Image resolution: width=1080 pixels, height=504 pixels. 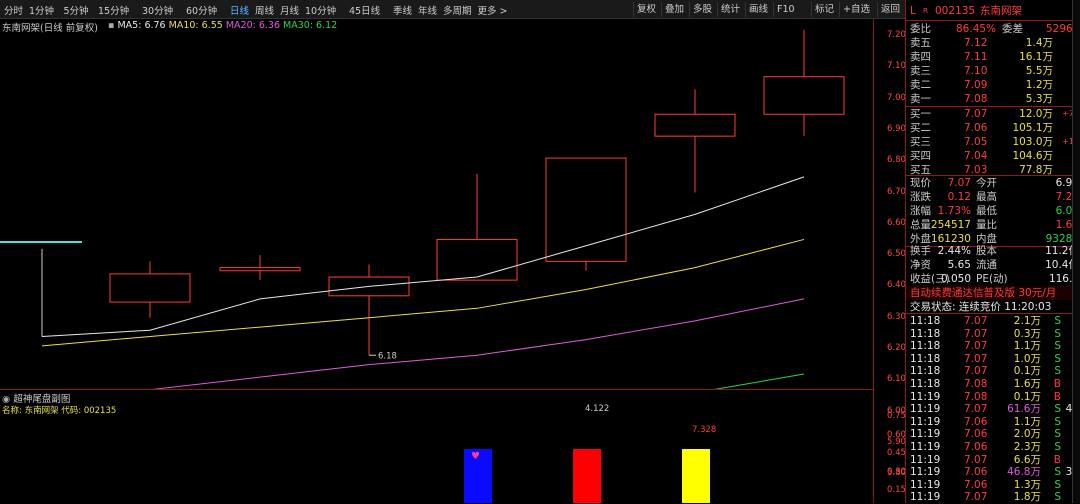 What do you see at coordinates (427, 10) in the screenshot?
I see `period-tab-12: 年线` at bounding box center [427, 10].